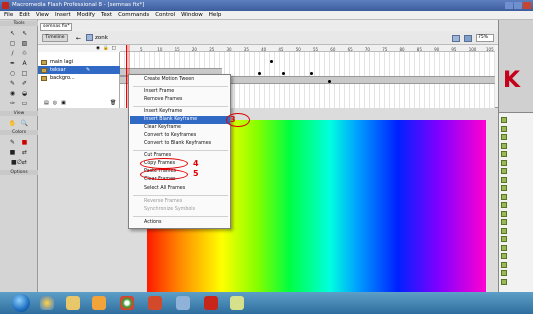  Describe the element at coordinates (163, 201) in the screenshot. I see `menu-item-reverse-frames: Reverse Frames` at that location.